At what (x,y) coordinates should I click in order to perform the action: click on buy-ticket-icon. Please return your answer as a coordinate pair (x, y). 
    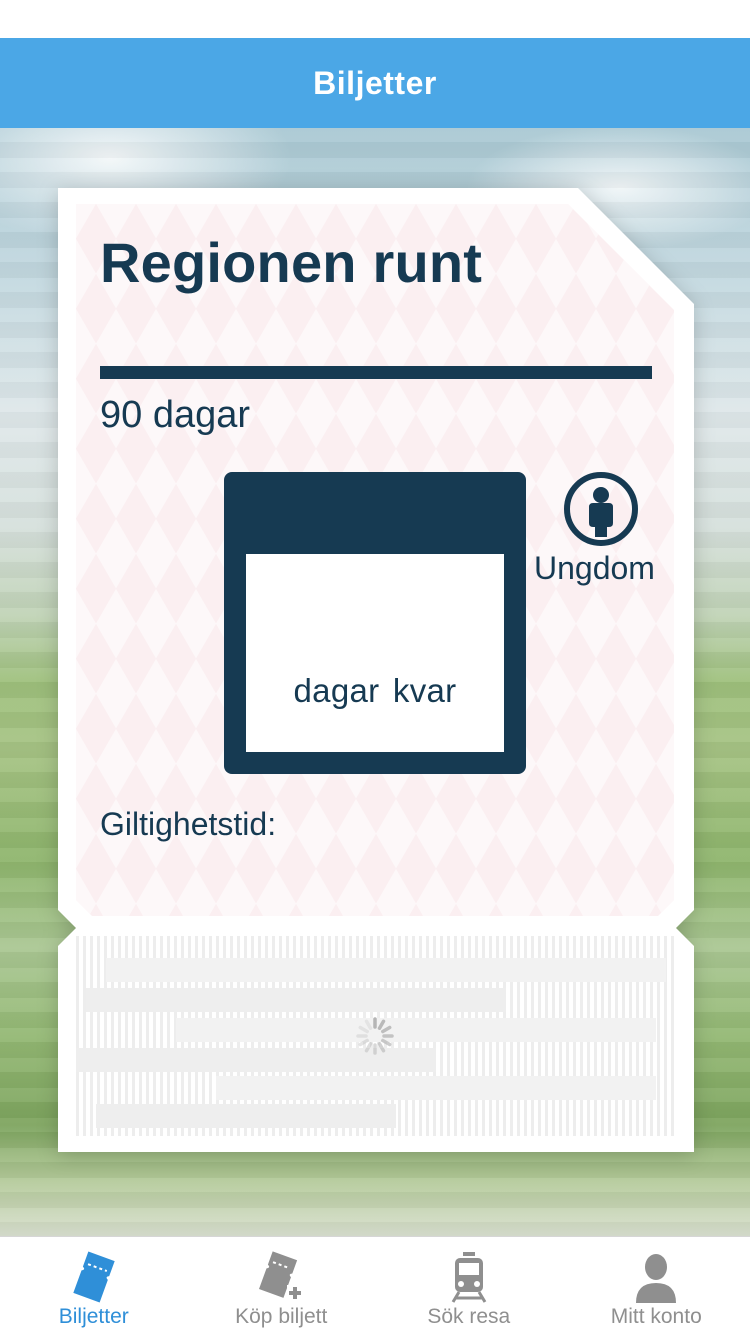
    Looking at the image, I should click on (281, 1276).